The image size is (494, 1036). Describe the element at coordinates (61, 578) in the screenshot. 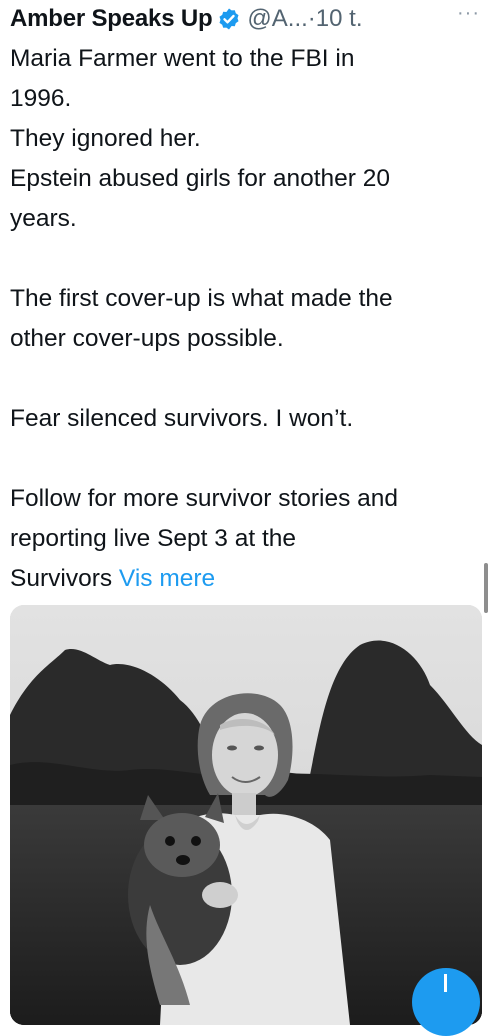

I see `tweet-line-text: Survivors` at that location.